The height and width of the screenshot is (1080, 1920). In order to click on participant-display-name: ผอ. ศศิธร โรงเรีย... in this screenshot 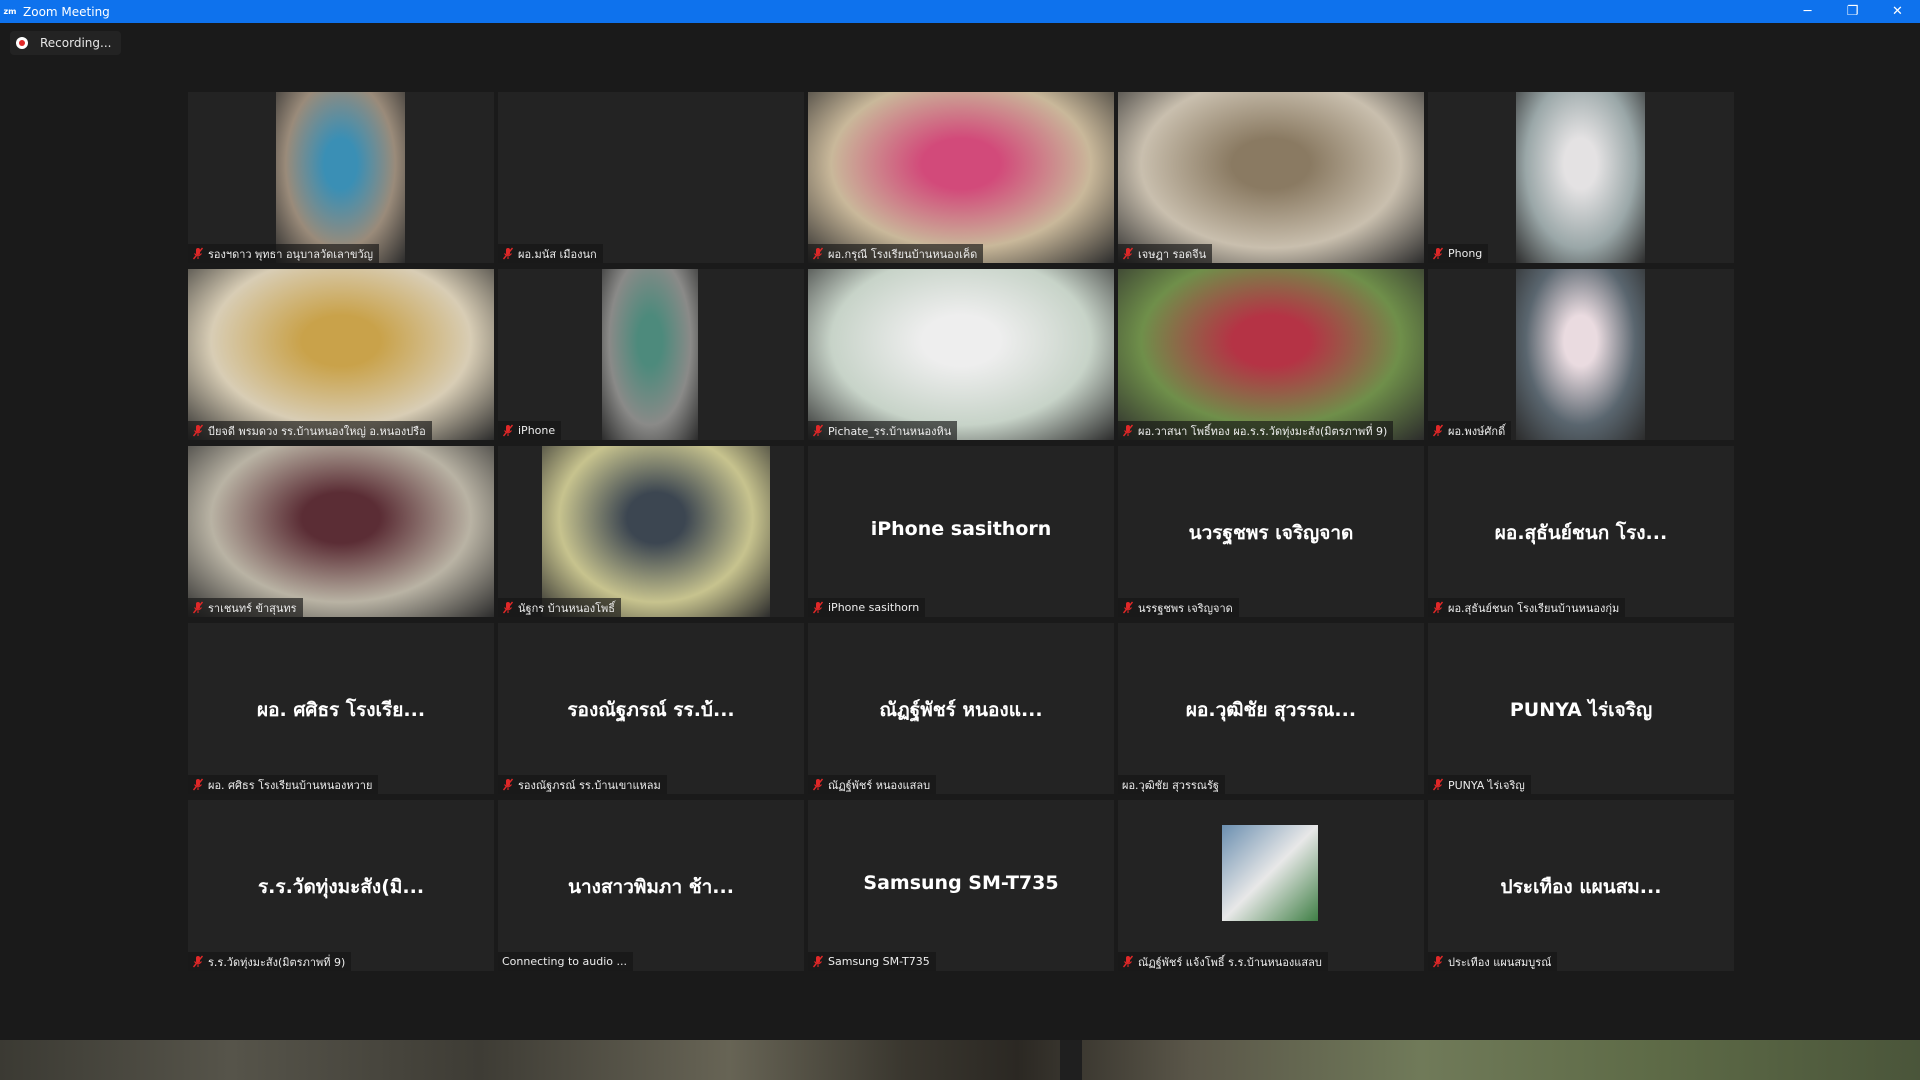, I will do `click(341, 710)`.